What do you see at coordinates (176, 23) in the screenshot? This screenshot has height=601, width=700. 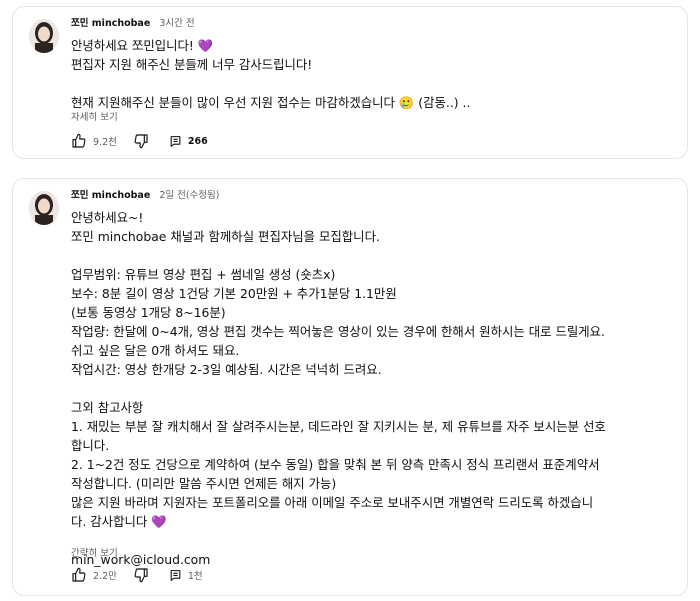 I see `post-time: 3시간 전` at bounding box center [176, 23].